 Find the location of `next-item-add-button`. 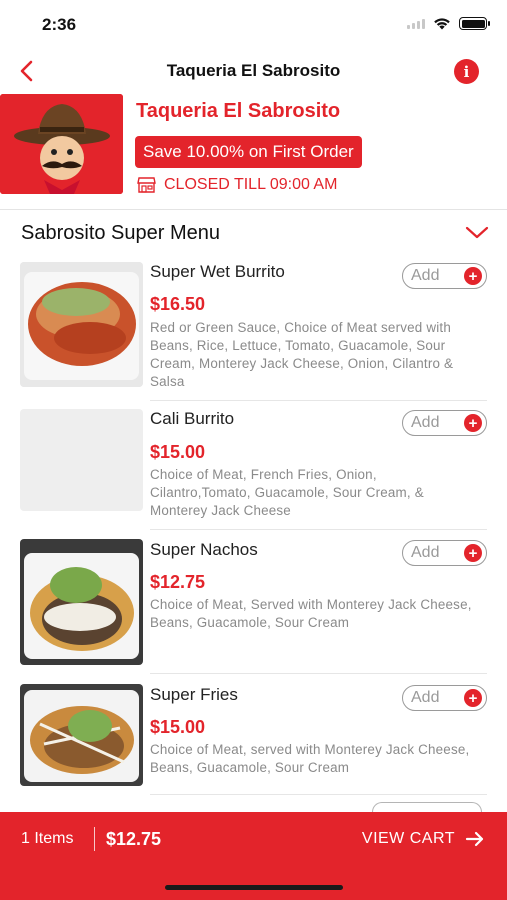

next-item-add-button is located at coordinates (427, 807).